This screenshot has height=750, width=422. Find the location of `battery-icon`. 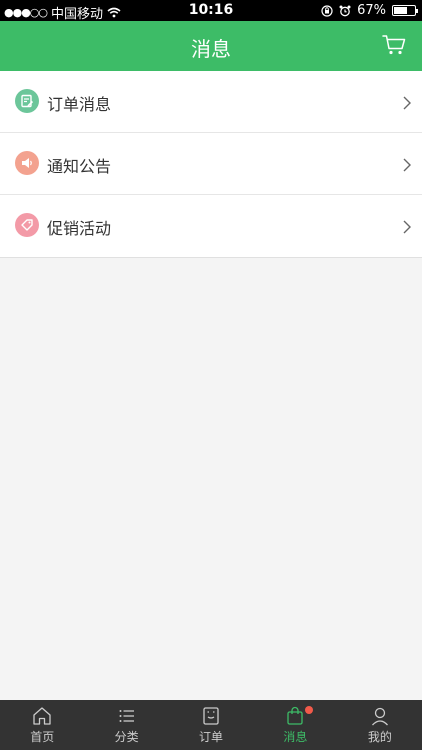

battery-icon is located at coordinates (405, 10).